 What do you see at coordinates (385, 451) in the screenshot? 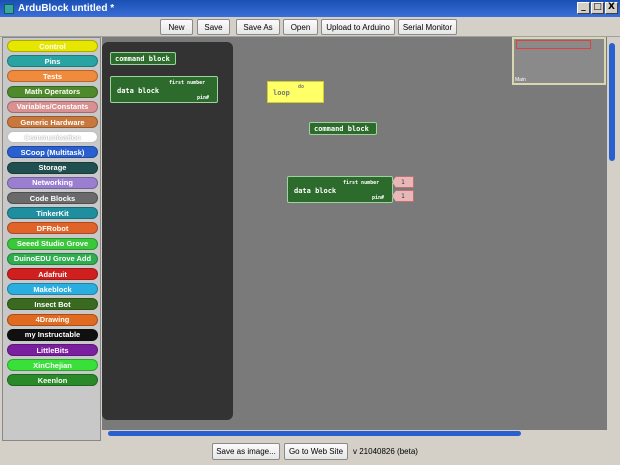
I see `version-label: v 21040826 (beta)` at bounding box center [385, 451].